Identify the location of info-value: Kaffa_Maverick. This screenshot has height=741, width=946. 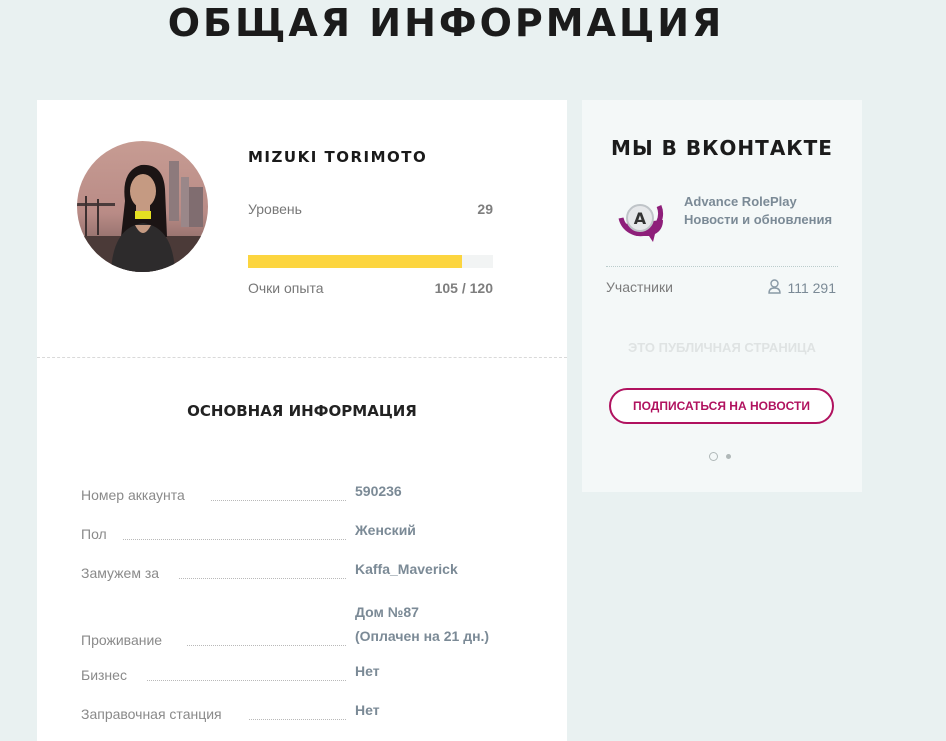
(406, 569).